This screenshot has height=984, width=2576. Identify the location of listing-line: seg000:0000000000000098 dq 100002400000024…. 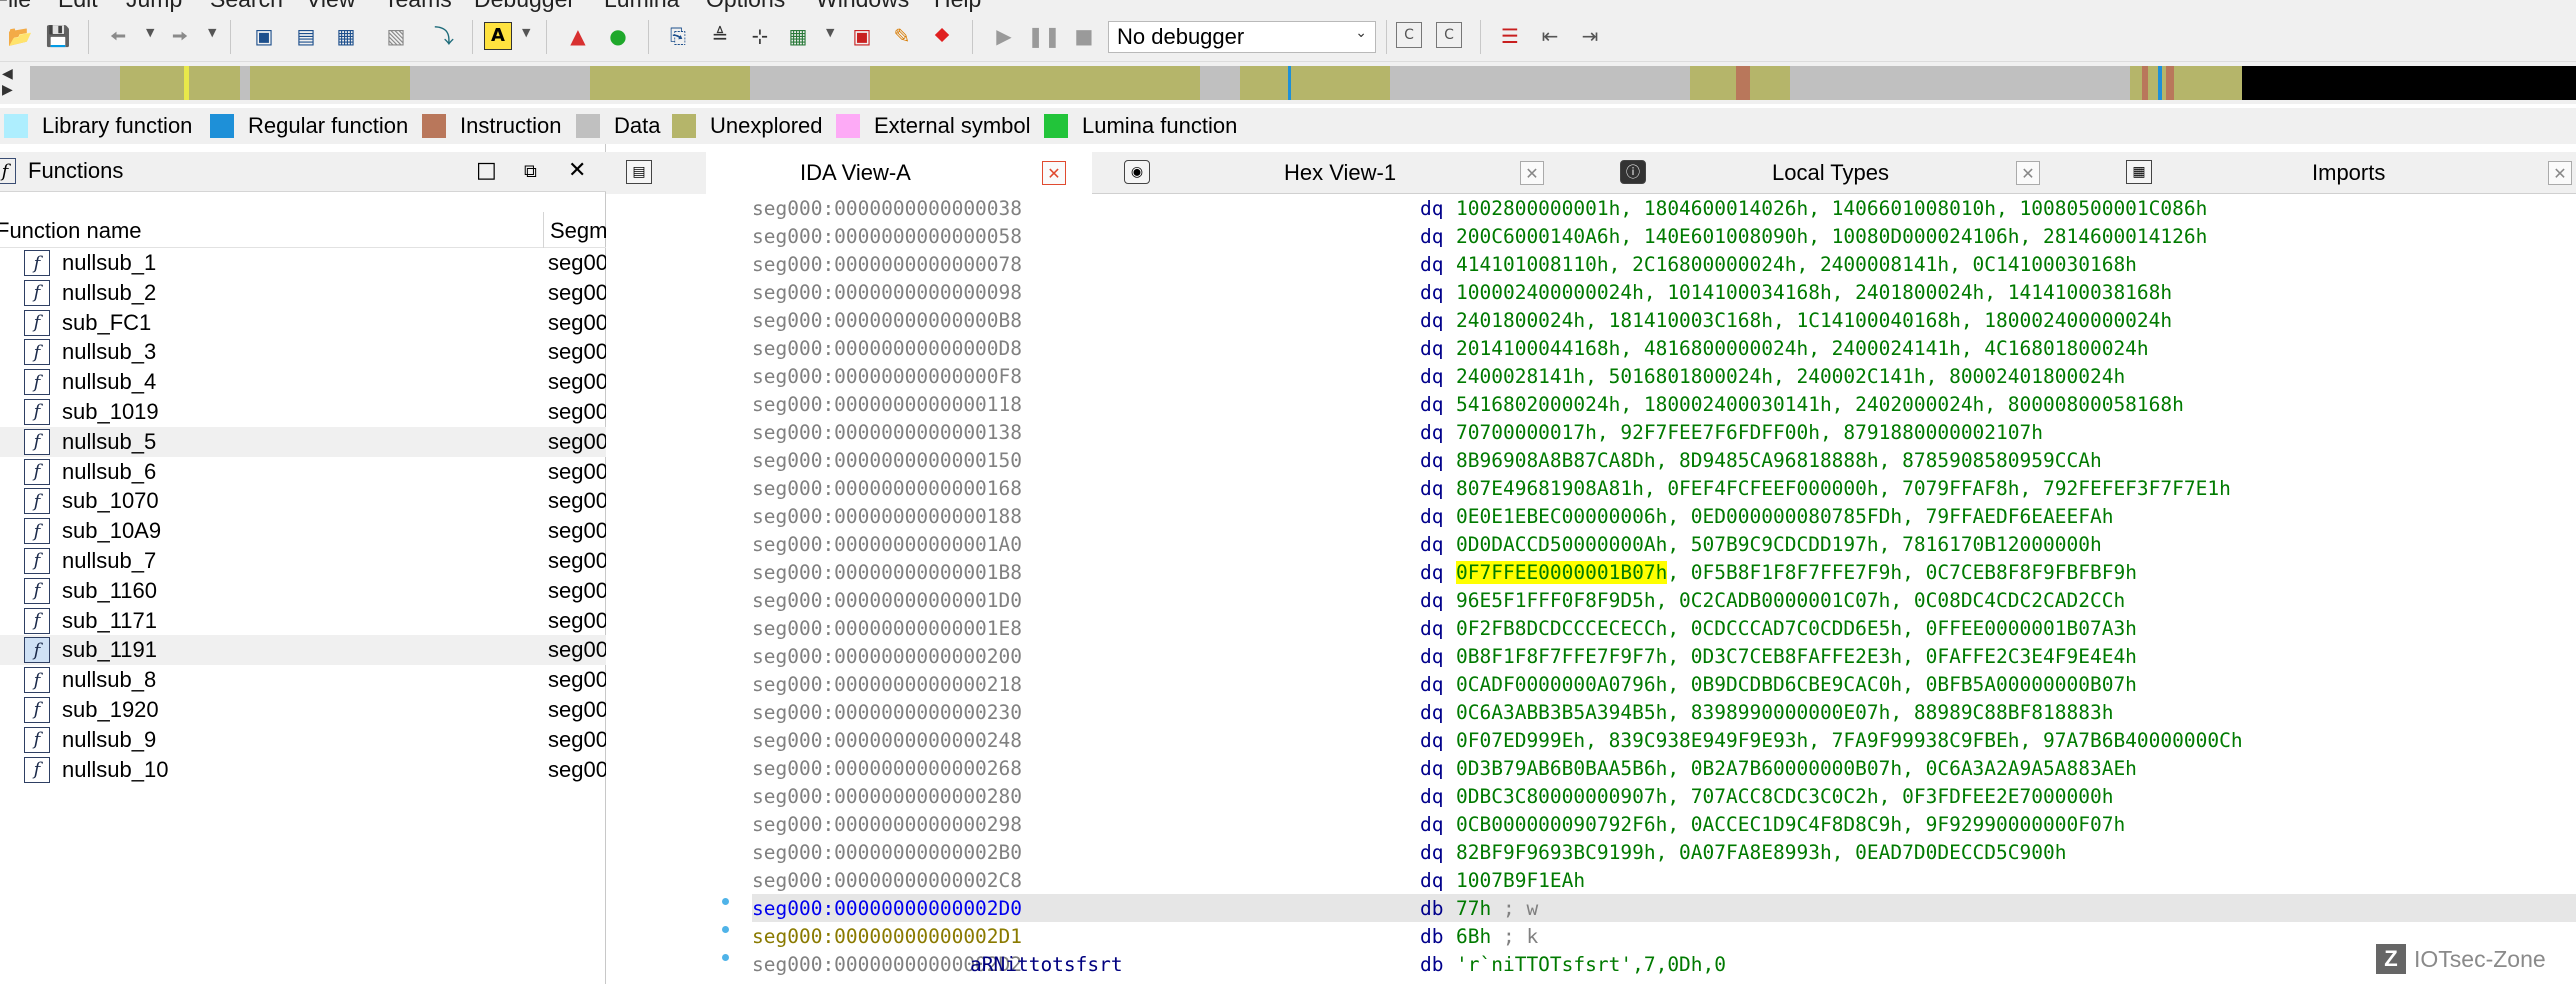
(1664, 292).